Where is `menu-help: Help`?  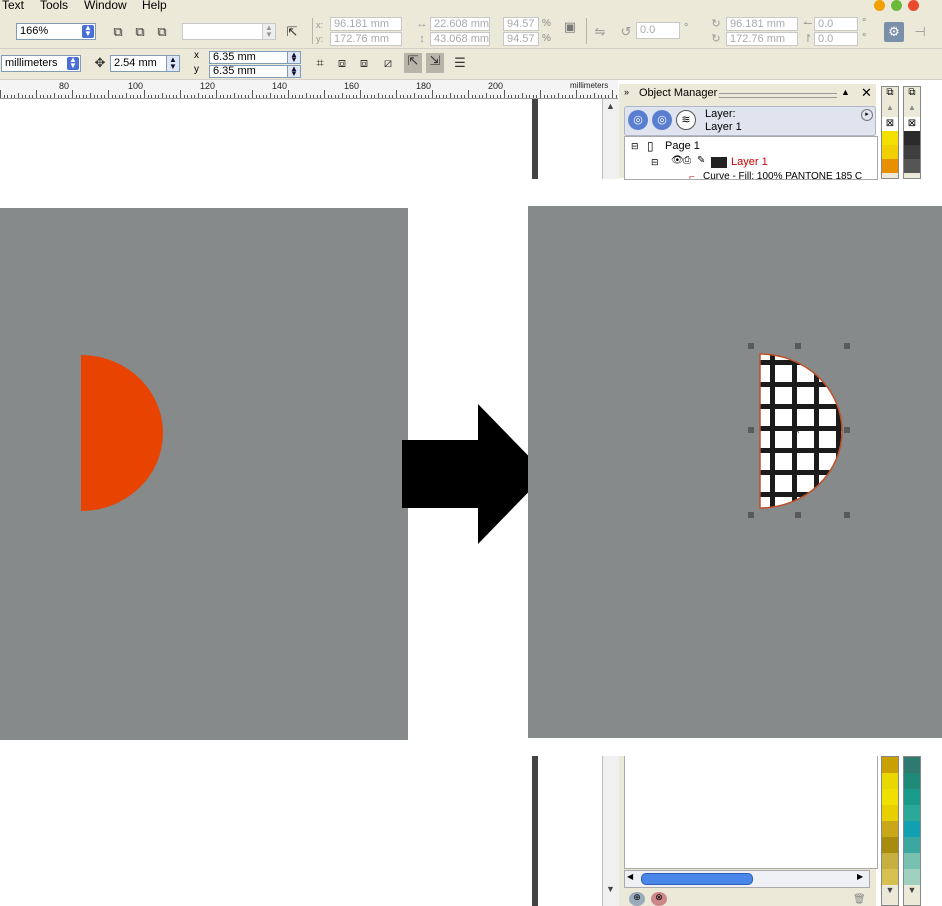 menu-help: Help is located at coordinates (154, 6).